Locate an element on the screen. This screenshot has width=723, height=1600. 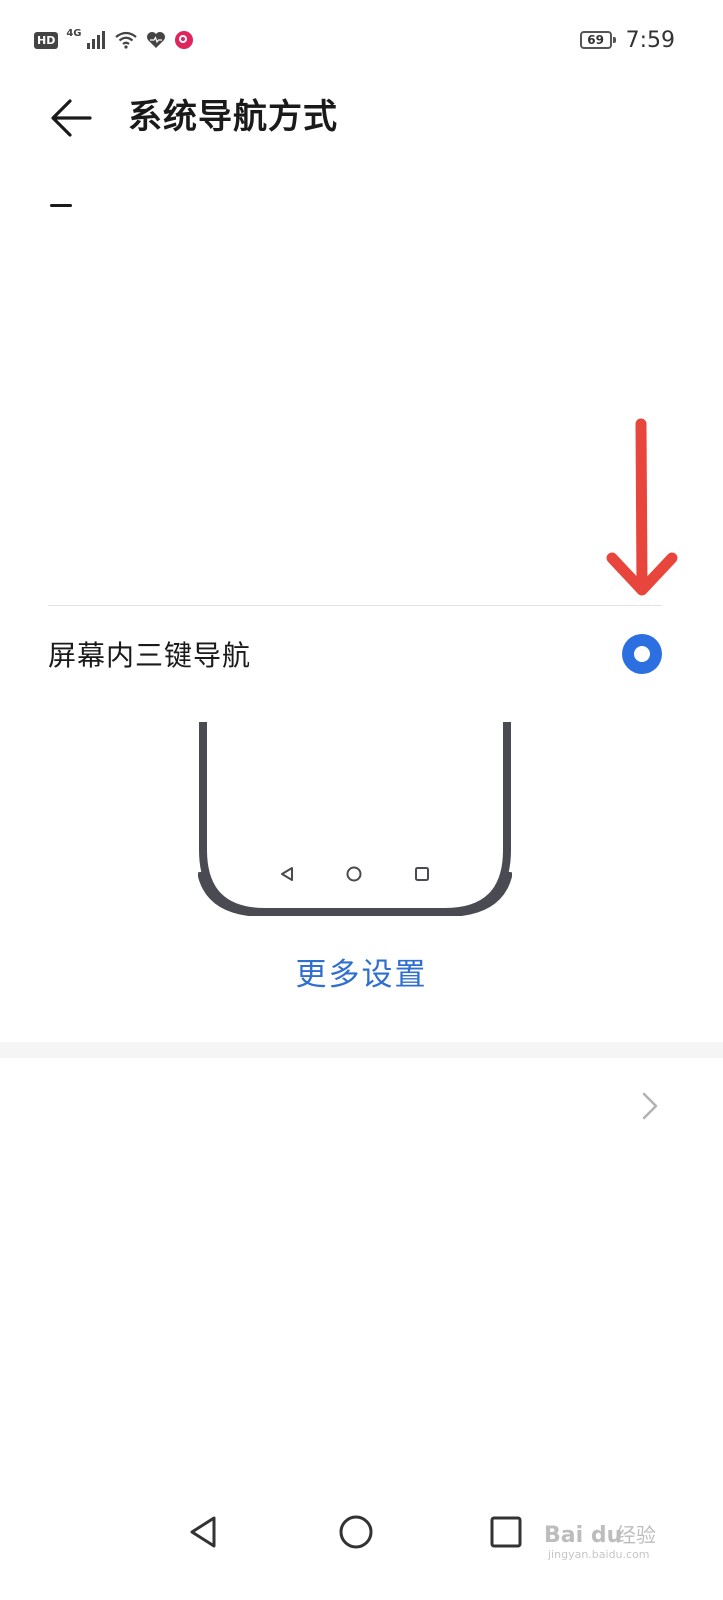
nav-recents-icon is located at coordinates (506, 1532).